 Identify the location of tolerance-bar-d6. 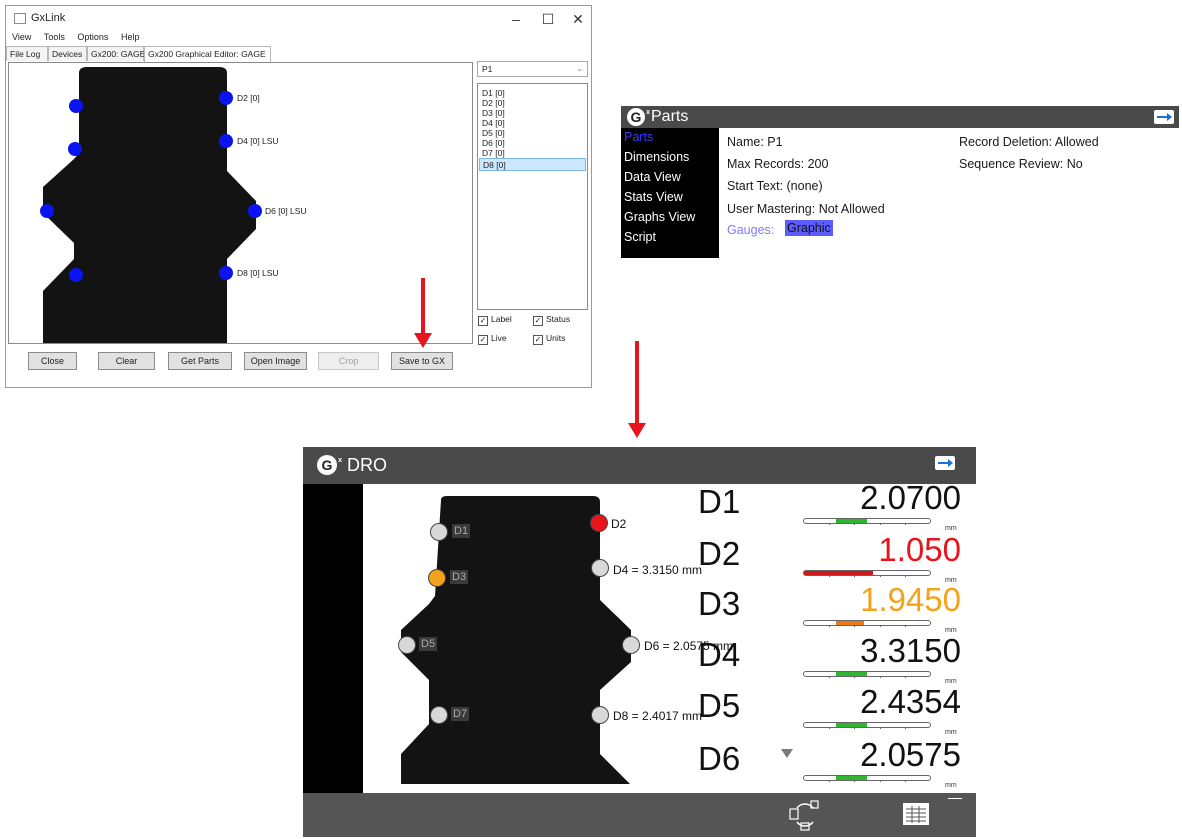
(867, 778).